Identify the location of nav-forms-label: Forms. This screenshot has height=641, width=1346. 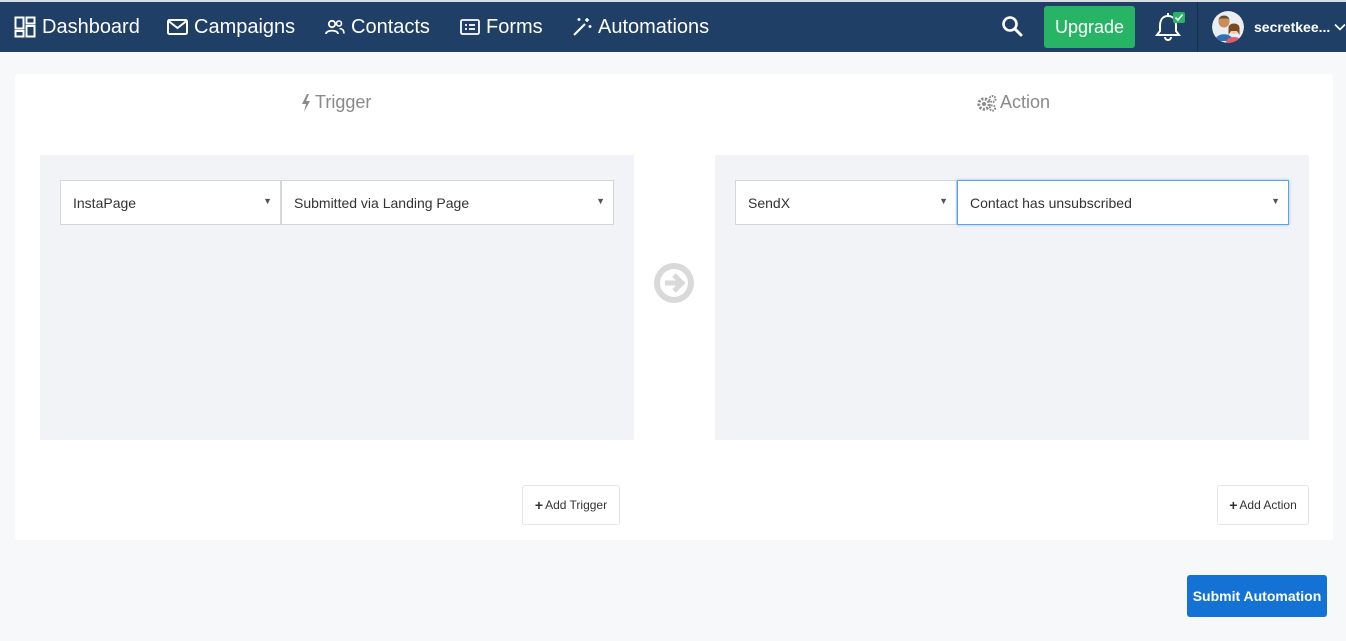
(514, 26).